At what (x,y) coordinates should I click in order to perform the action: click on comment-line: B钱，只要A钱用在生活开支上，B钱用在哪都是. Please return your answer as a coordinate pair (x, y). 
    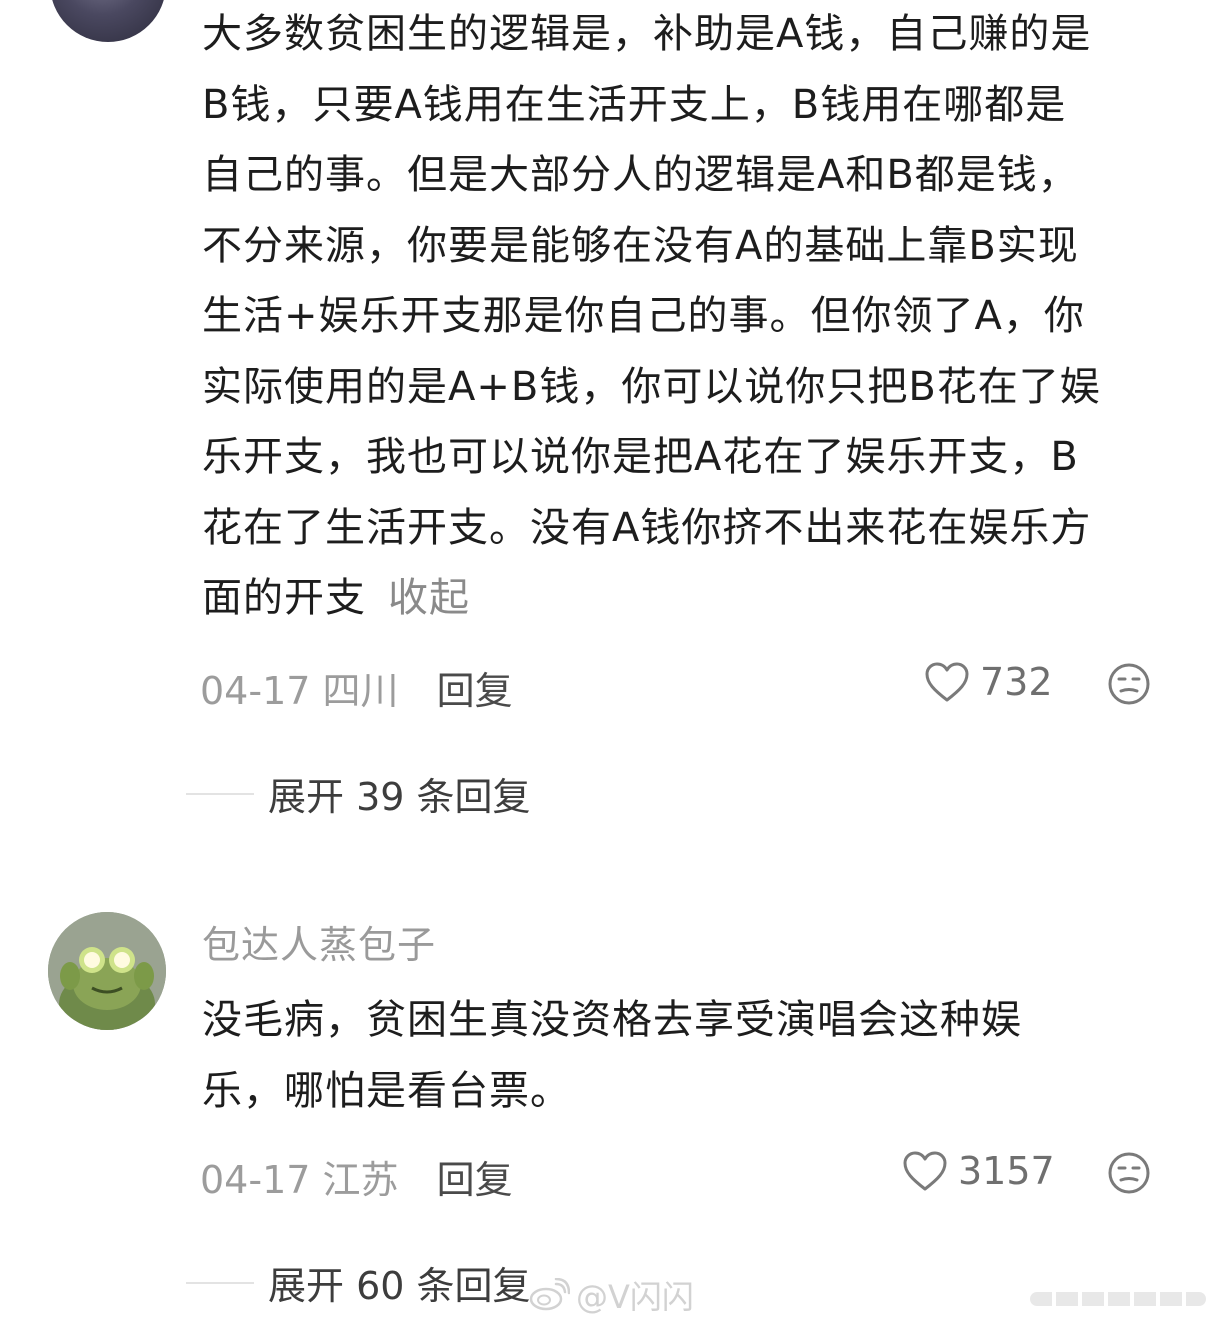
    Looking at the image, I should click on (634, 104).